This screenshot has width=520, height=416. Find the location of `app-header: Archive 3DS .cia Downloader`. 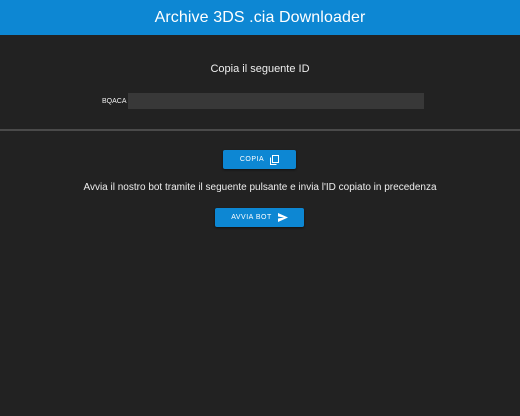

app-header: Archive 3DS .cia Downloader is located at coordinates (260, 17).